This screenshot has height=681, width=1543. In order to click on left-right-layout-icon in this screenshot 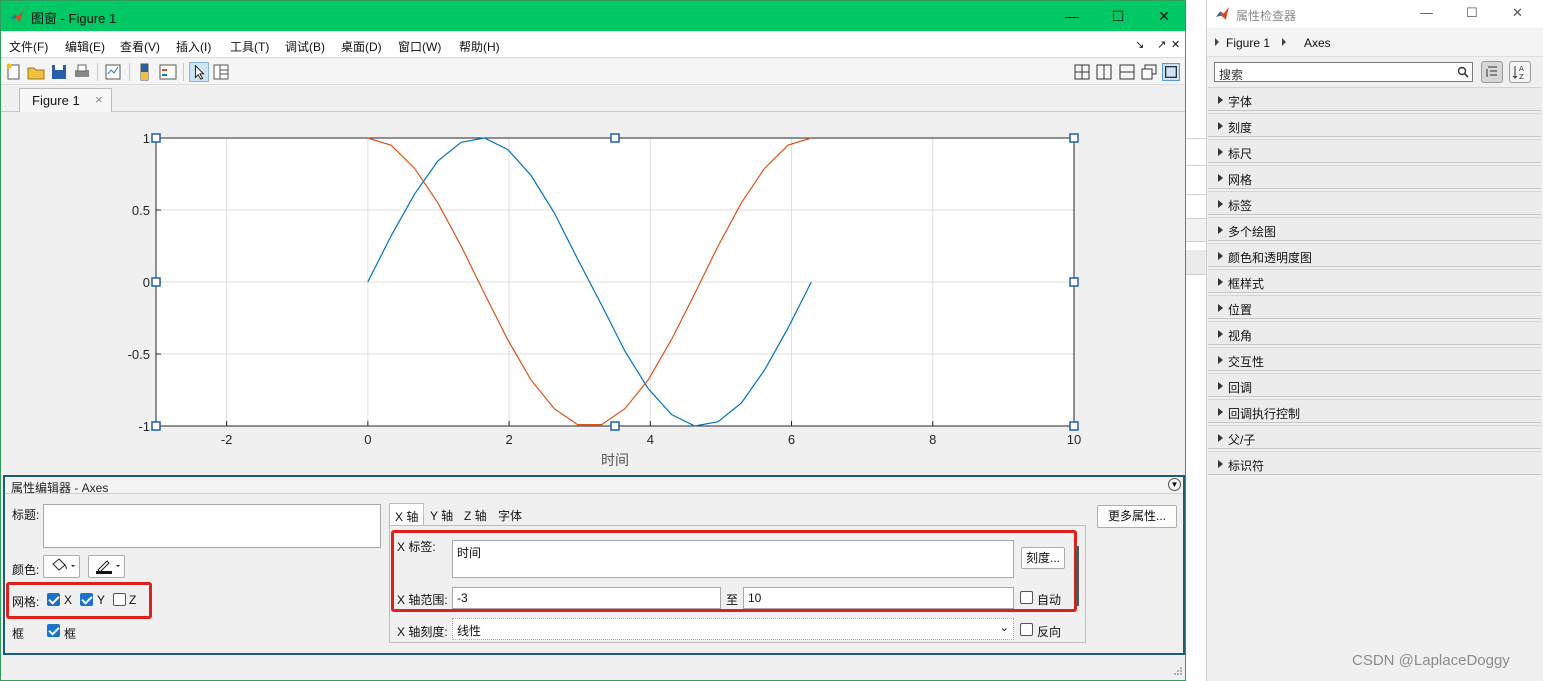, I will do `click(1104, 72)`.